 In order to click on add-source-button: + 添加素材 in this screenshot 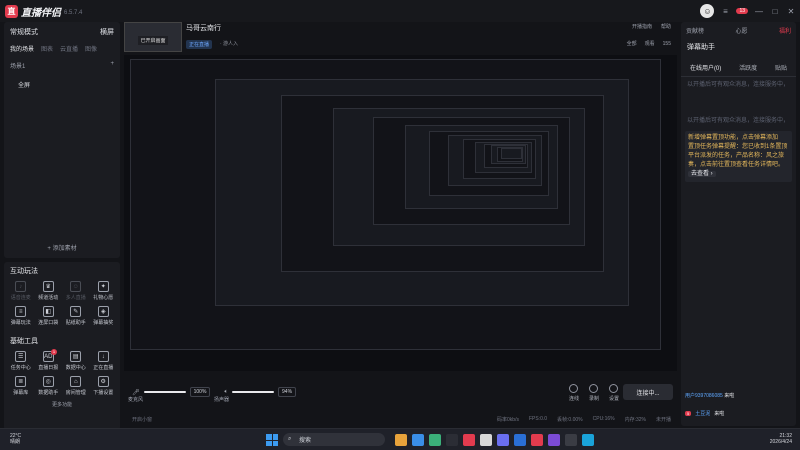, I will do `click(62, 247)`.